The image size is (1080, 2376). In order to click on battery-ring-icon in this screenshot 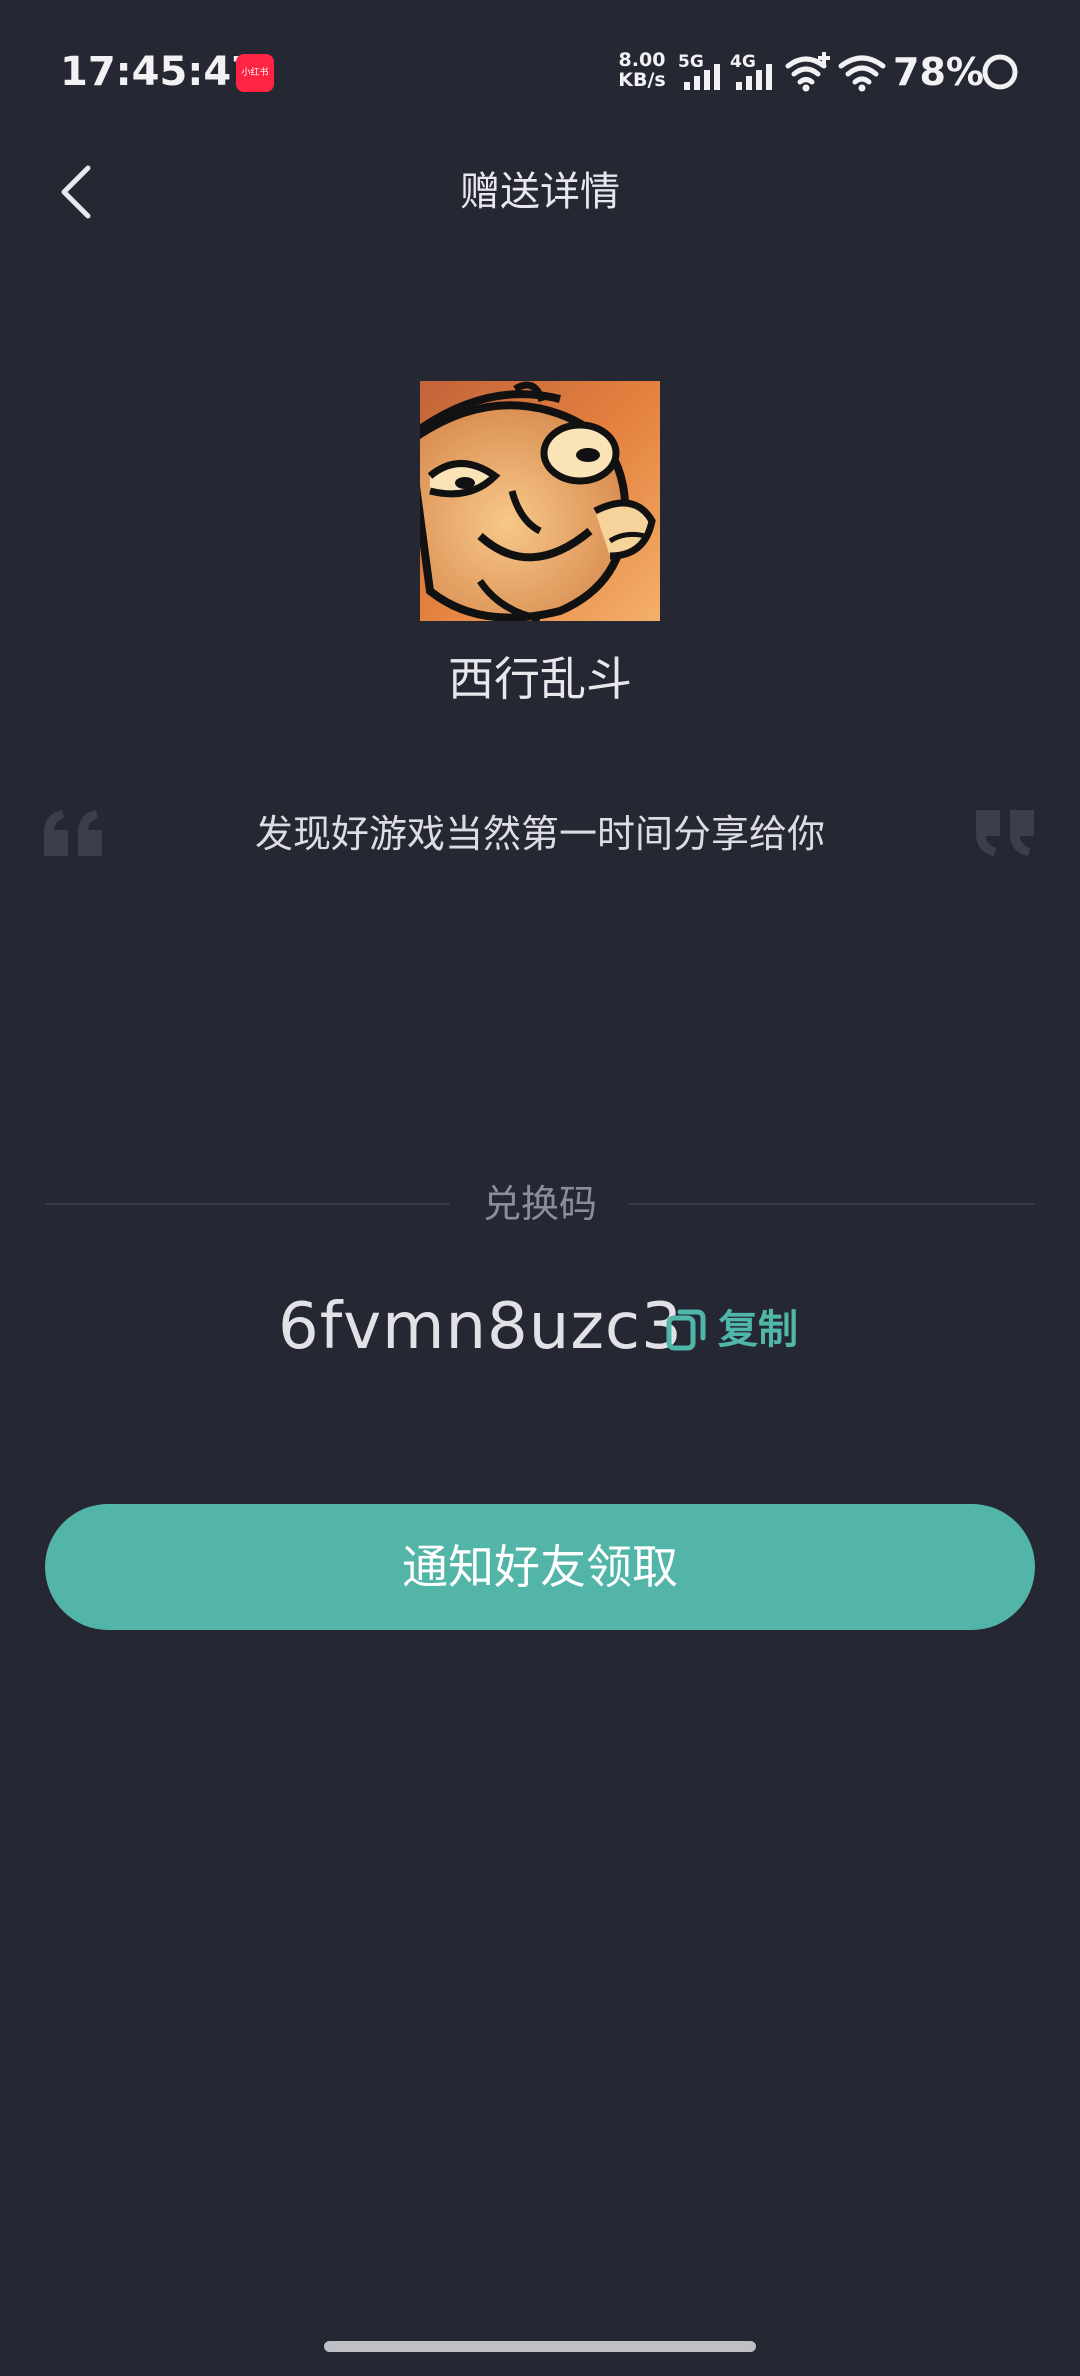, I will do `click(1000, 72)`.